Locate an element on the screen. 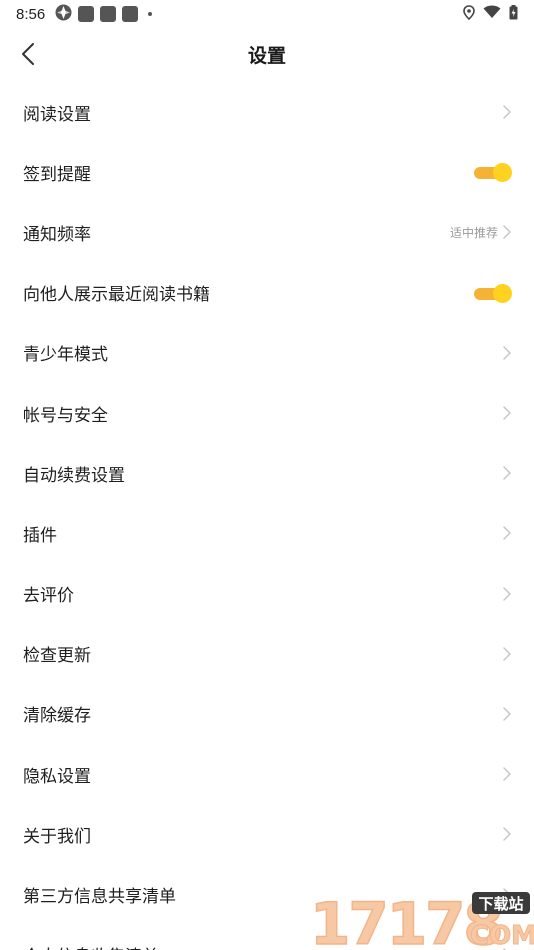 Image resolution: width=534 pixels, height=950 pixels. settings-row-label: 通知频率 is located at coordinates (57, 234).